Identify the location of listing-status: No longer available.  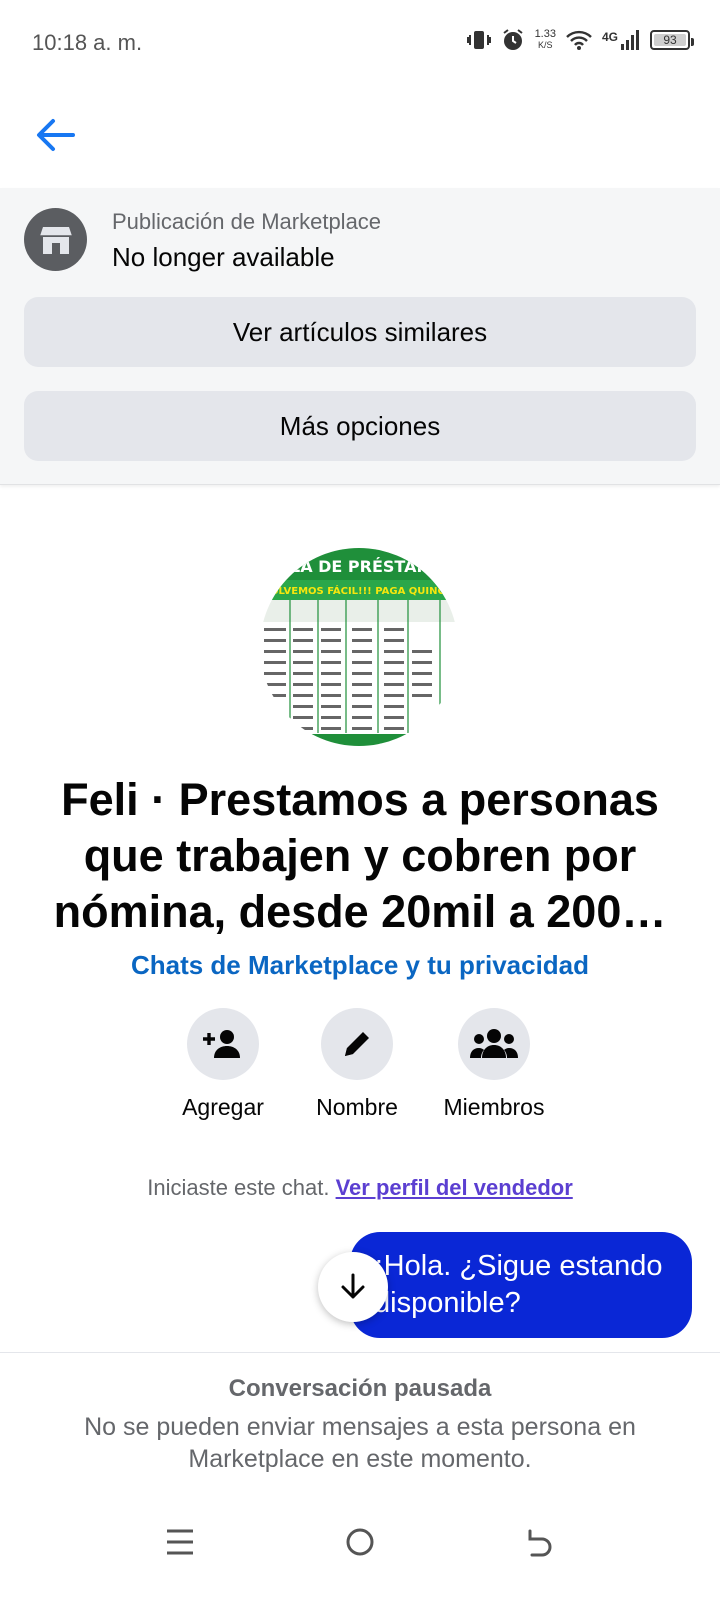
(223, 257).